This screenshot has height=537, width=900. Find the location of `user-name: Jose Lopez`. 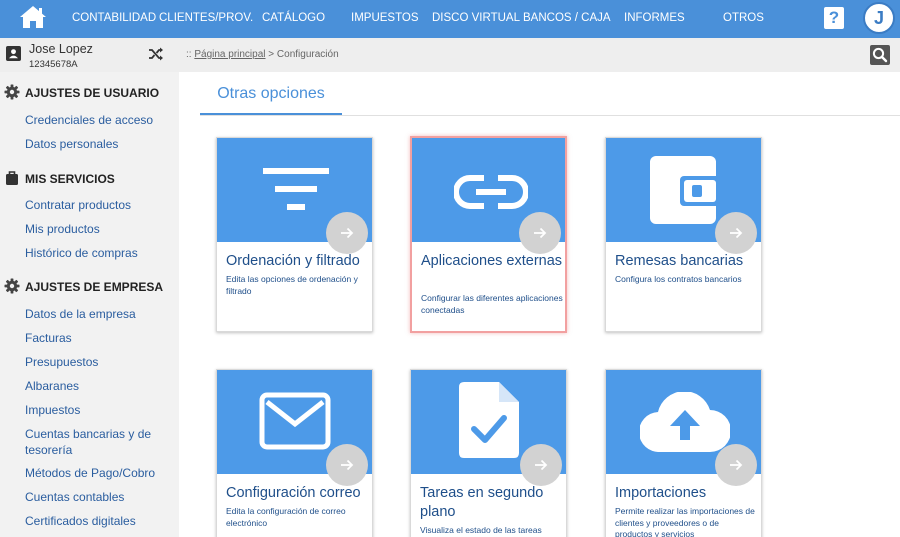

user-name: Jose Lopez is located at coordinates (61, 49).